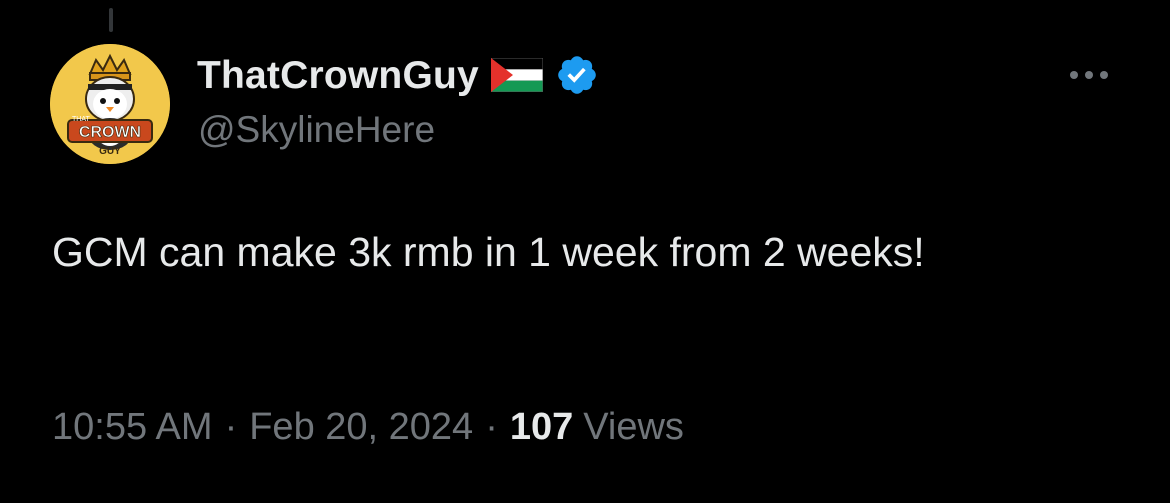 This screenshot has height=503, width=1170. Describe the element at coordinates (111, 20) in the screenshot. I see `thread-connector-line` at that location.